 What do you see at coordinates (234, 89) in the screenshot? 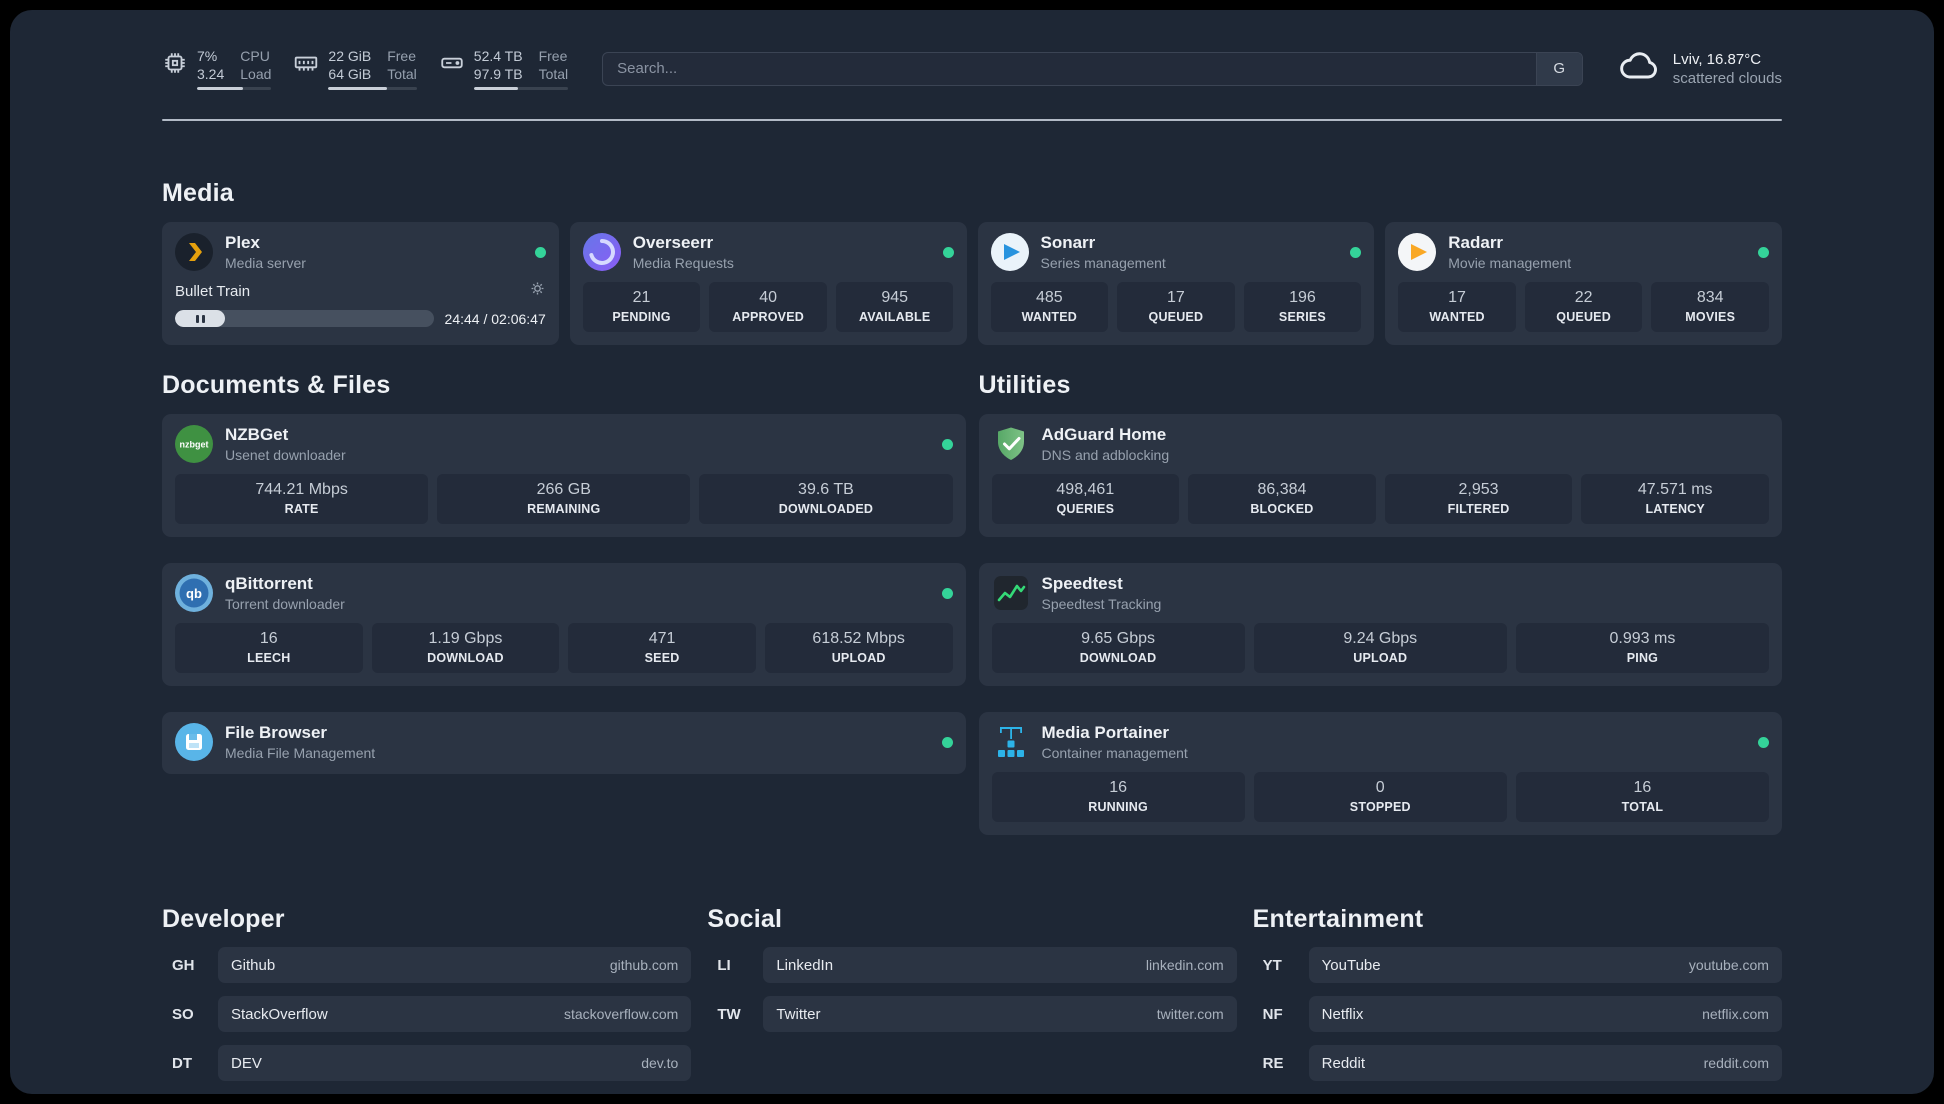
I see `cpu-bar` at bounding box center [234, 89].